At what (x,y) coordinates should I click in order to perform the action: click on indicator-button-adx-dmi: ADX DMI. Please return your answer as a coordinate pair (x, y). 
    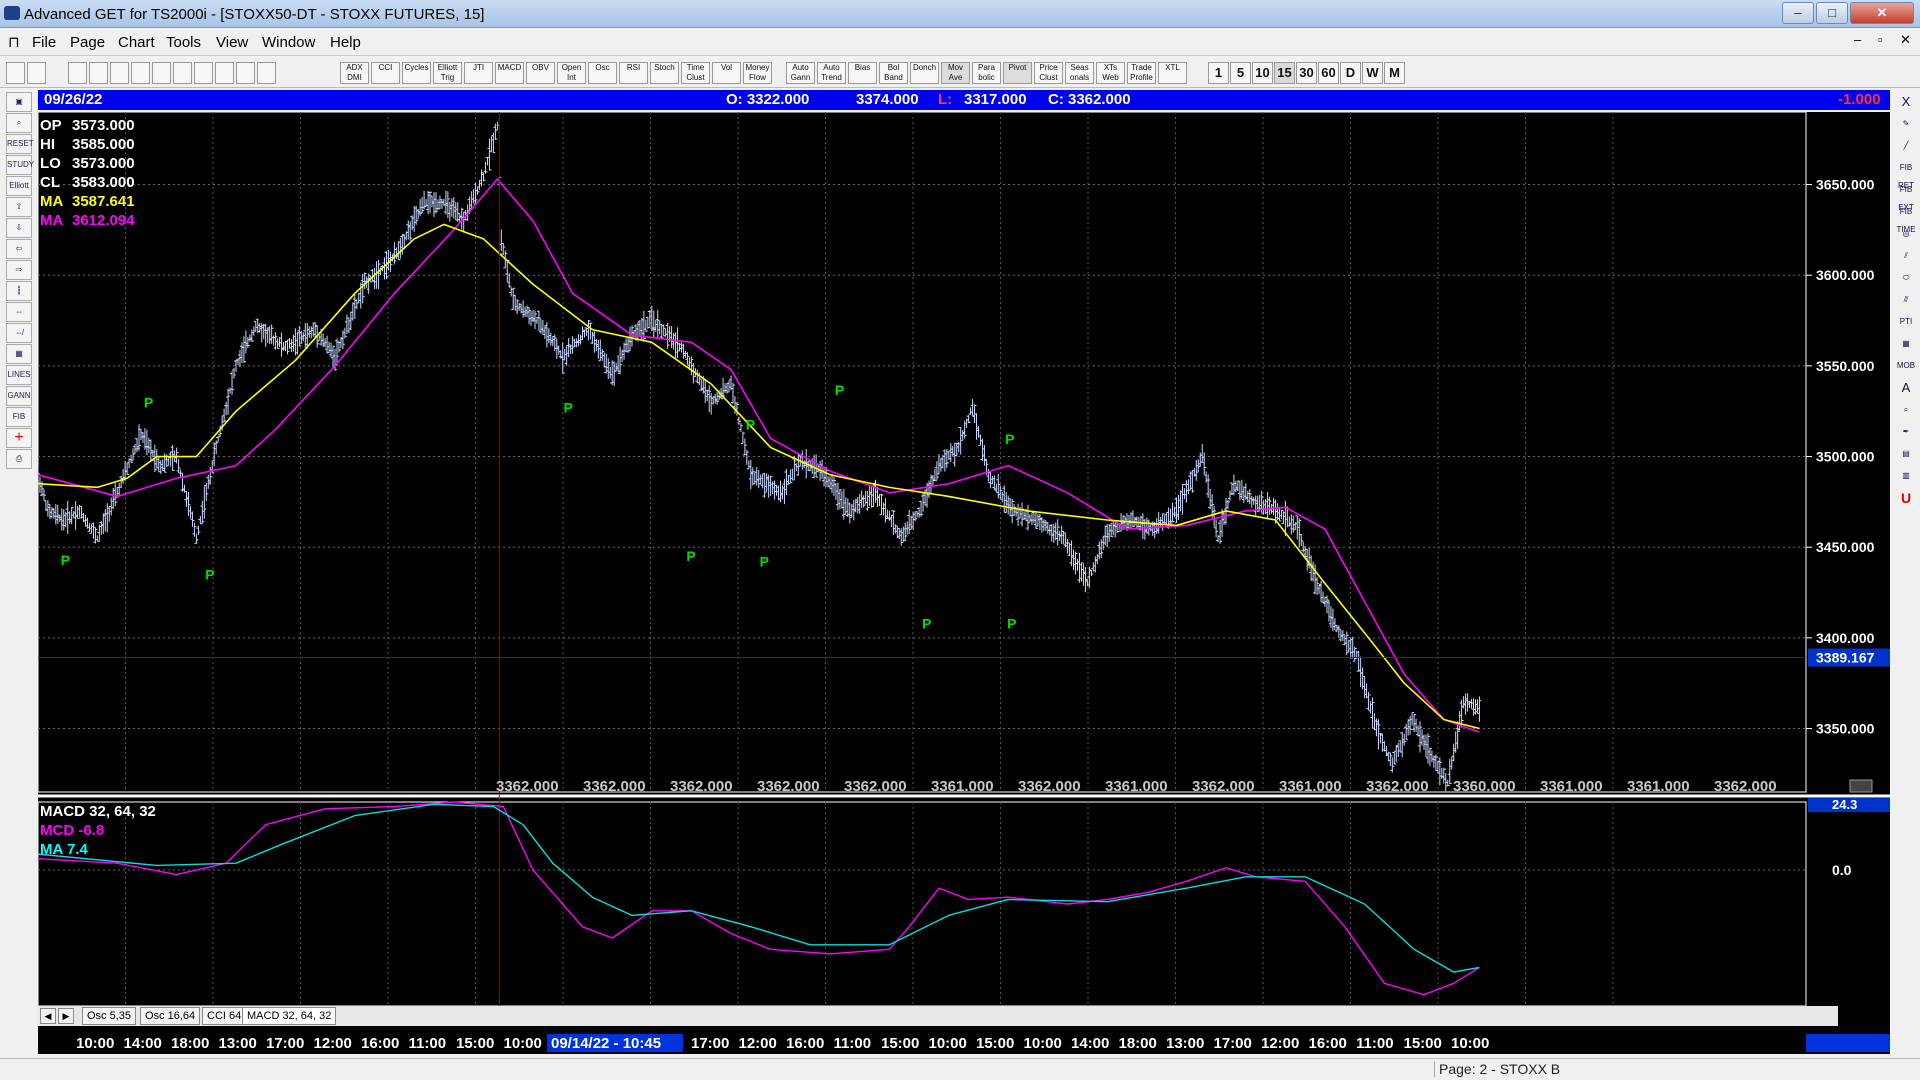
    Looking at the image, I should click on (354, 73).